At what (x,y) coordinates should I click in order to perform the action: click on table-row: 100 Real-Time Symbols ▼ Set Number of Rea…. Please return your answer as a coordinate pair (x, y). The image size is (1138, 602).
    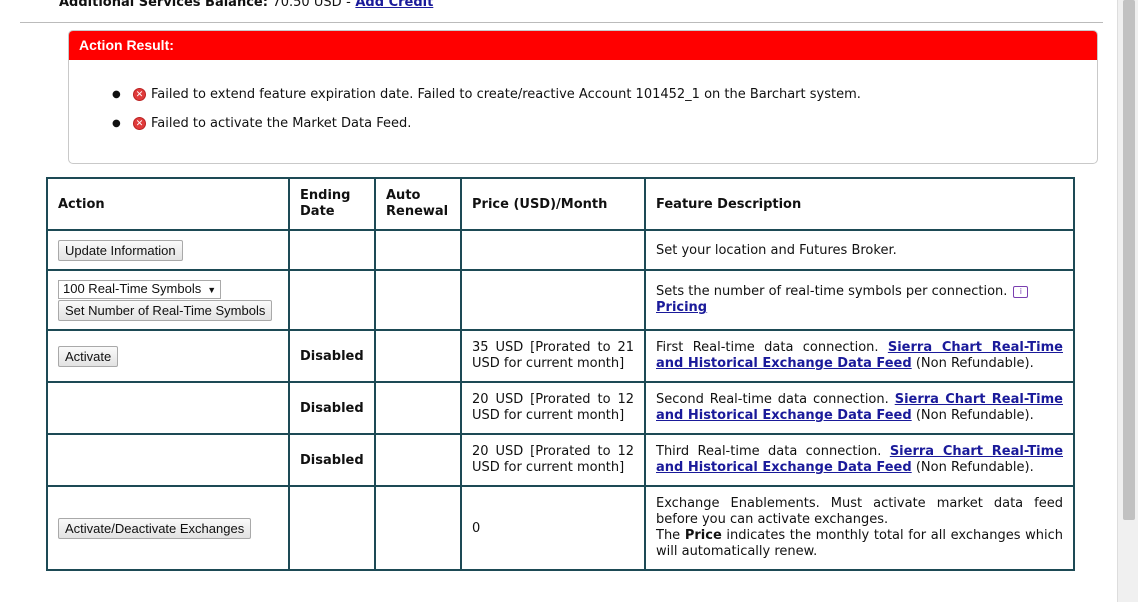
    Looking at the image, I should click on (560, 300).